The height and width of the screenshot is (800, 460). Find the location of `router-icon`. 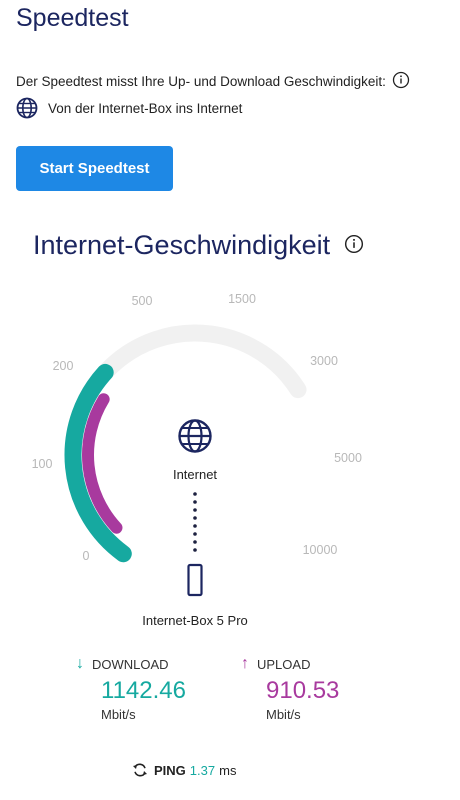

router-icon is located at coordinates (195, 580).